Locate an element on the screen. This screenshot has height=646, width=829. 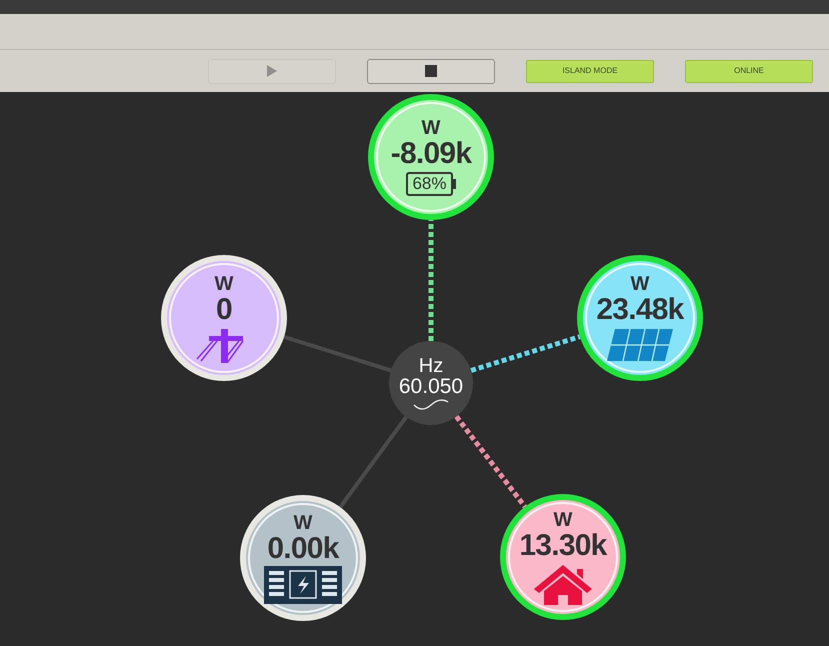
stop-icon is located at coordinates (431, 71).